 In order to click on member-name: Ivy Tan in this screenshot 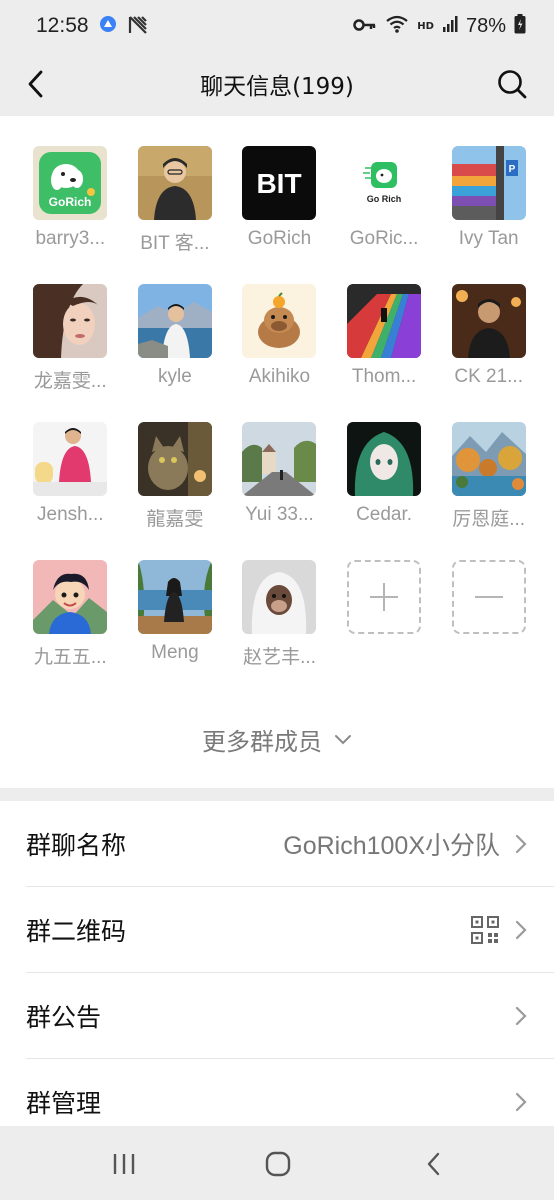, I will do `click(488, 238)`.